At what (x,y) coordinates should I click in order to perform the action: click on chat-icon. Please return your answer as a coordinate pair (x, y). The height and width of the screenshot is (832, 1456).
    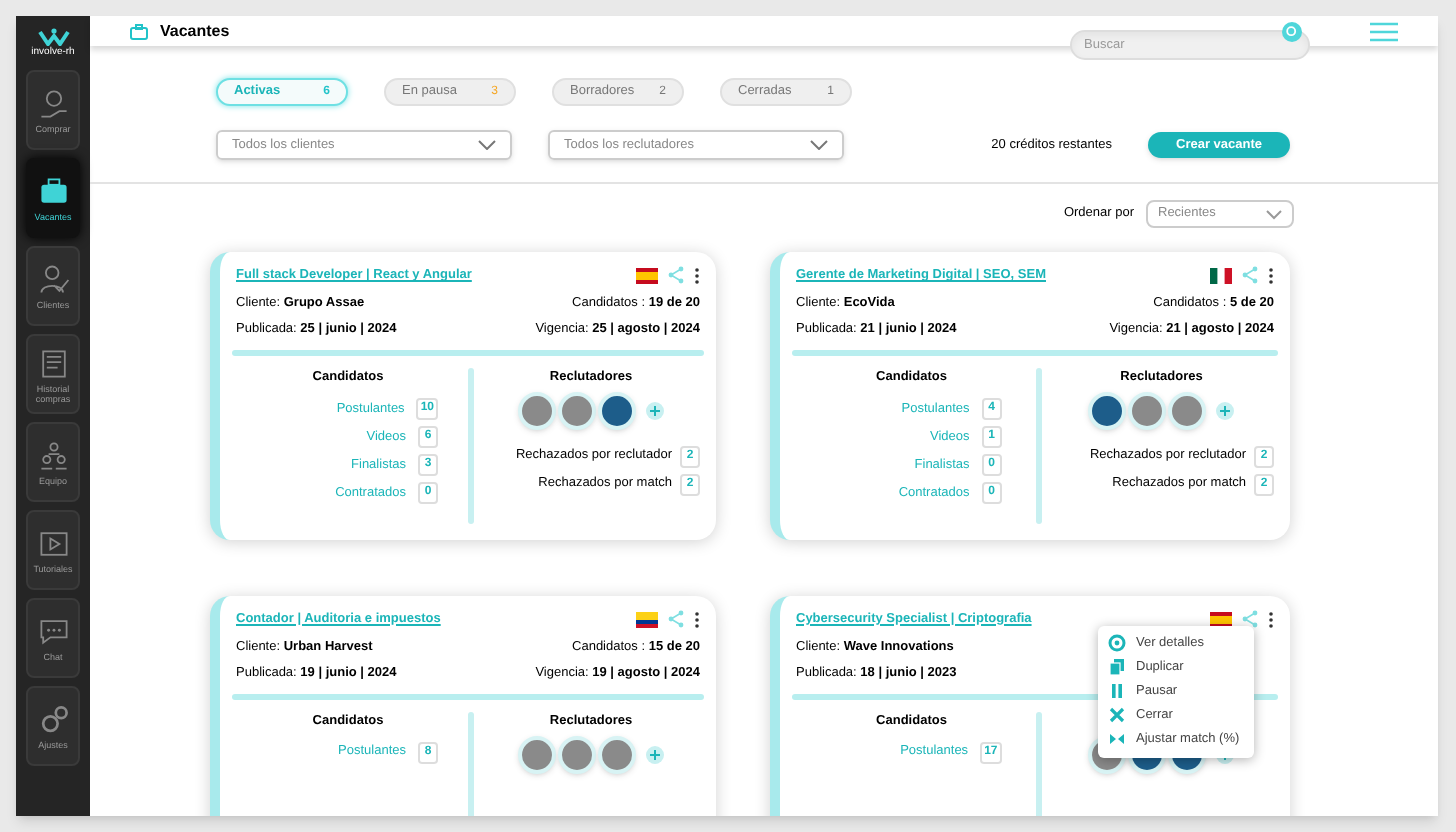
    Looking at the image, I should click on (53, 632).